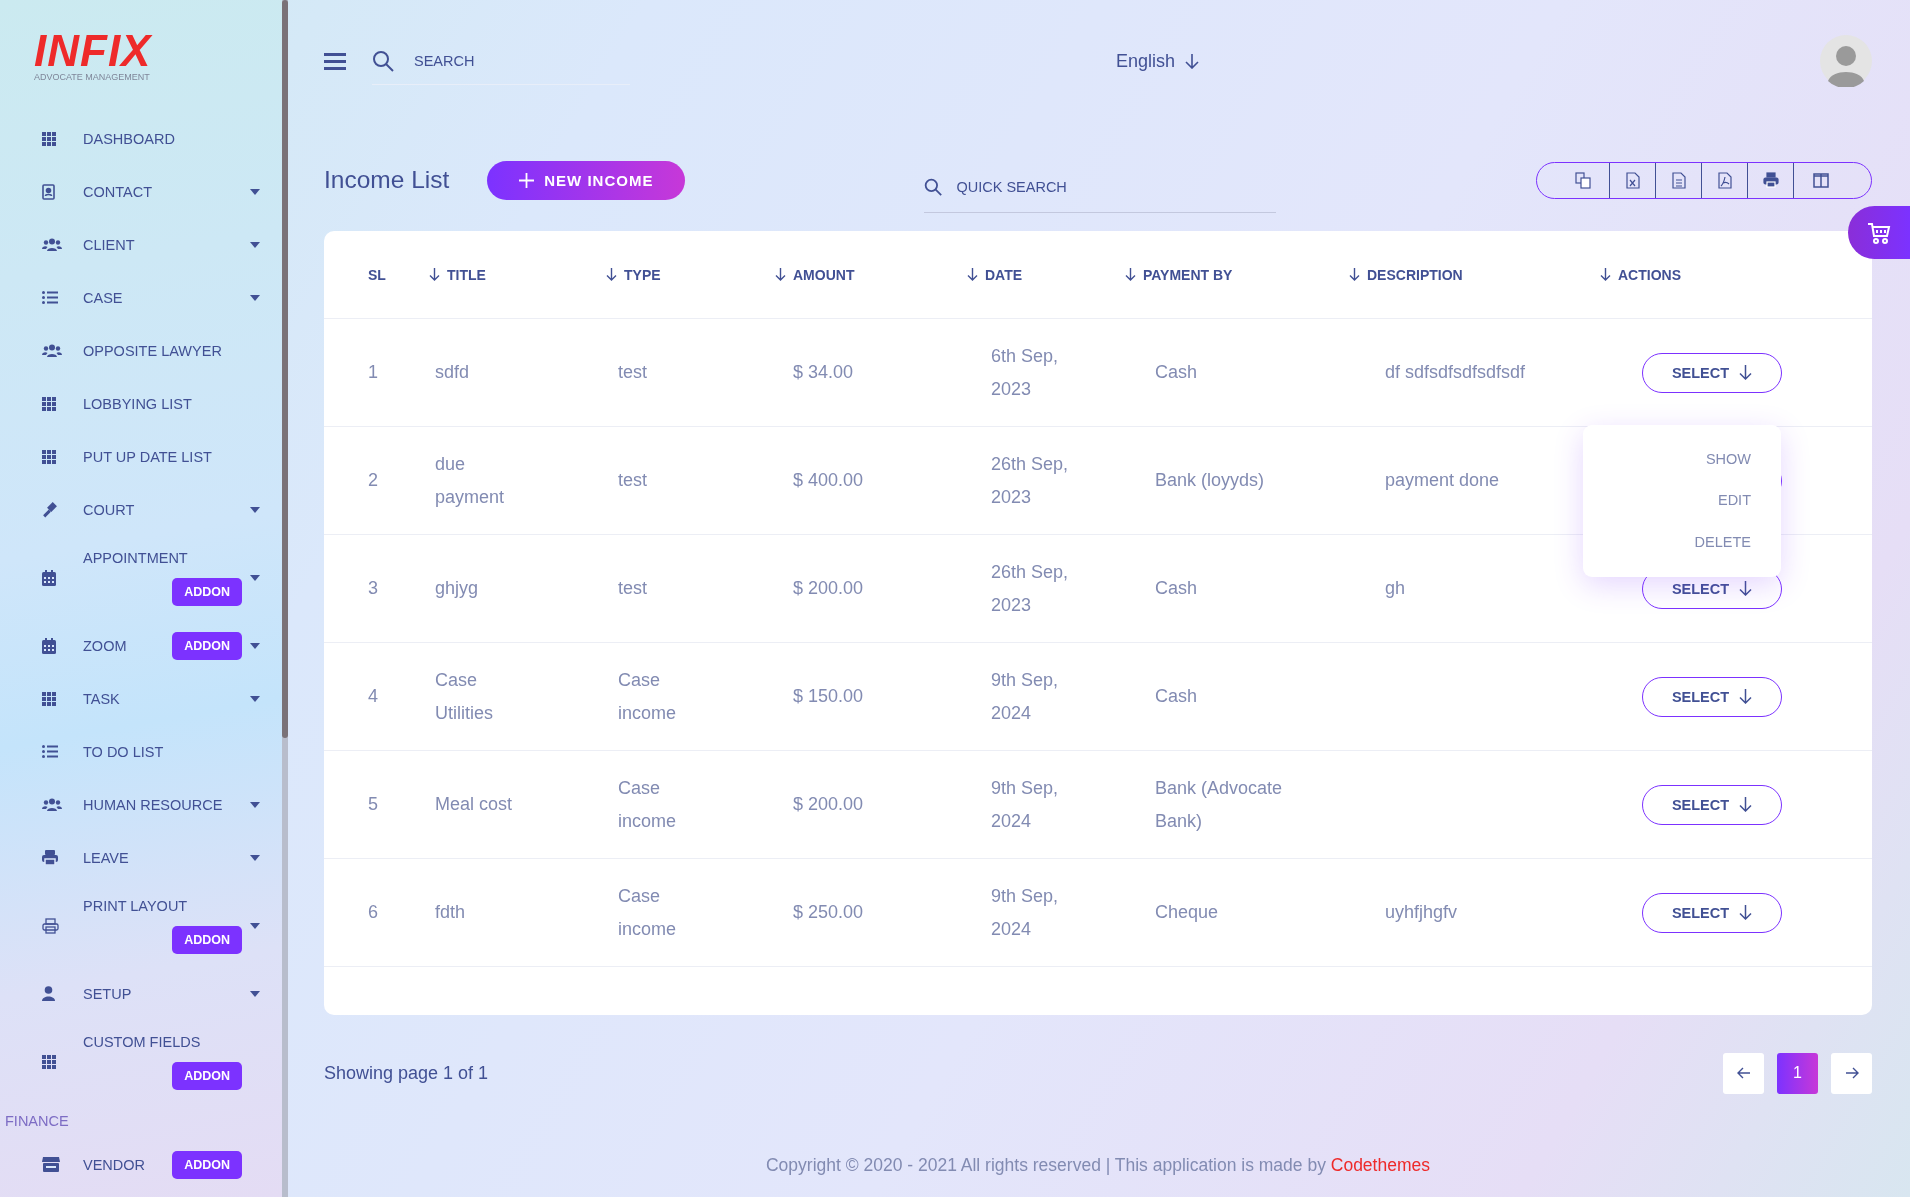 The image size is (1910, 1197). I want to click on table-cell-text: due payment, so click(470, 480).